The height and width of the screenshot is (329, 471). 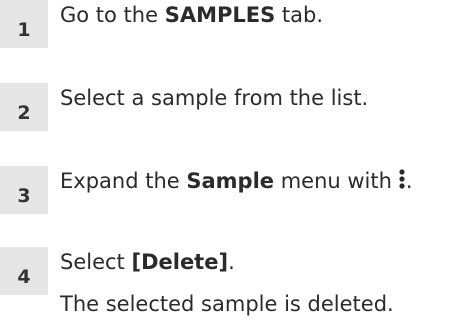 What do you see at coordinates (220, 15) in the screenshot?
I see `ui-term: SAMPLES` at bounding box center [220, 15].